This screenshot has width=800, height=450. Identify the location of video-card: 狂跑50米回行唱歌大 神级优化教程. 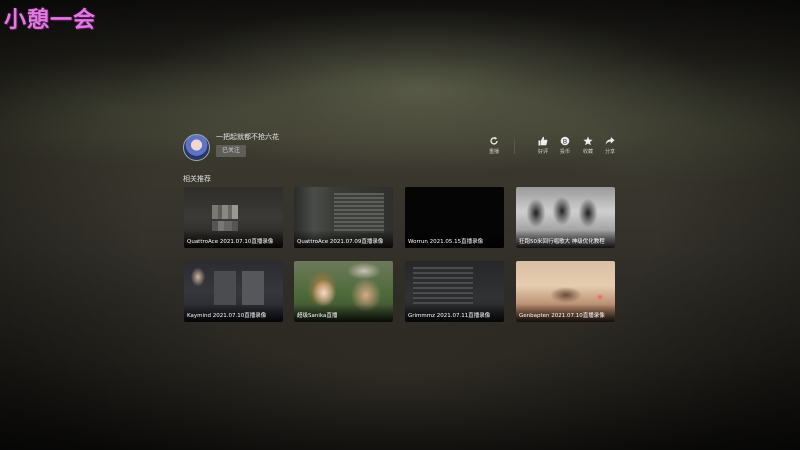
(565, 217).